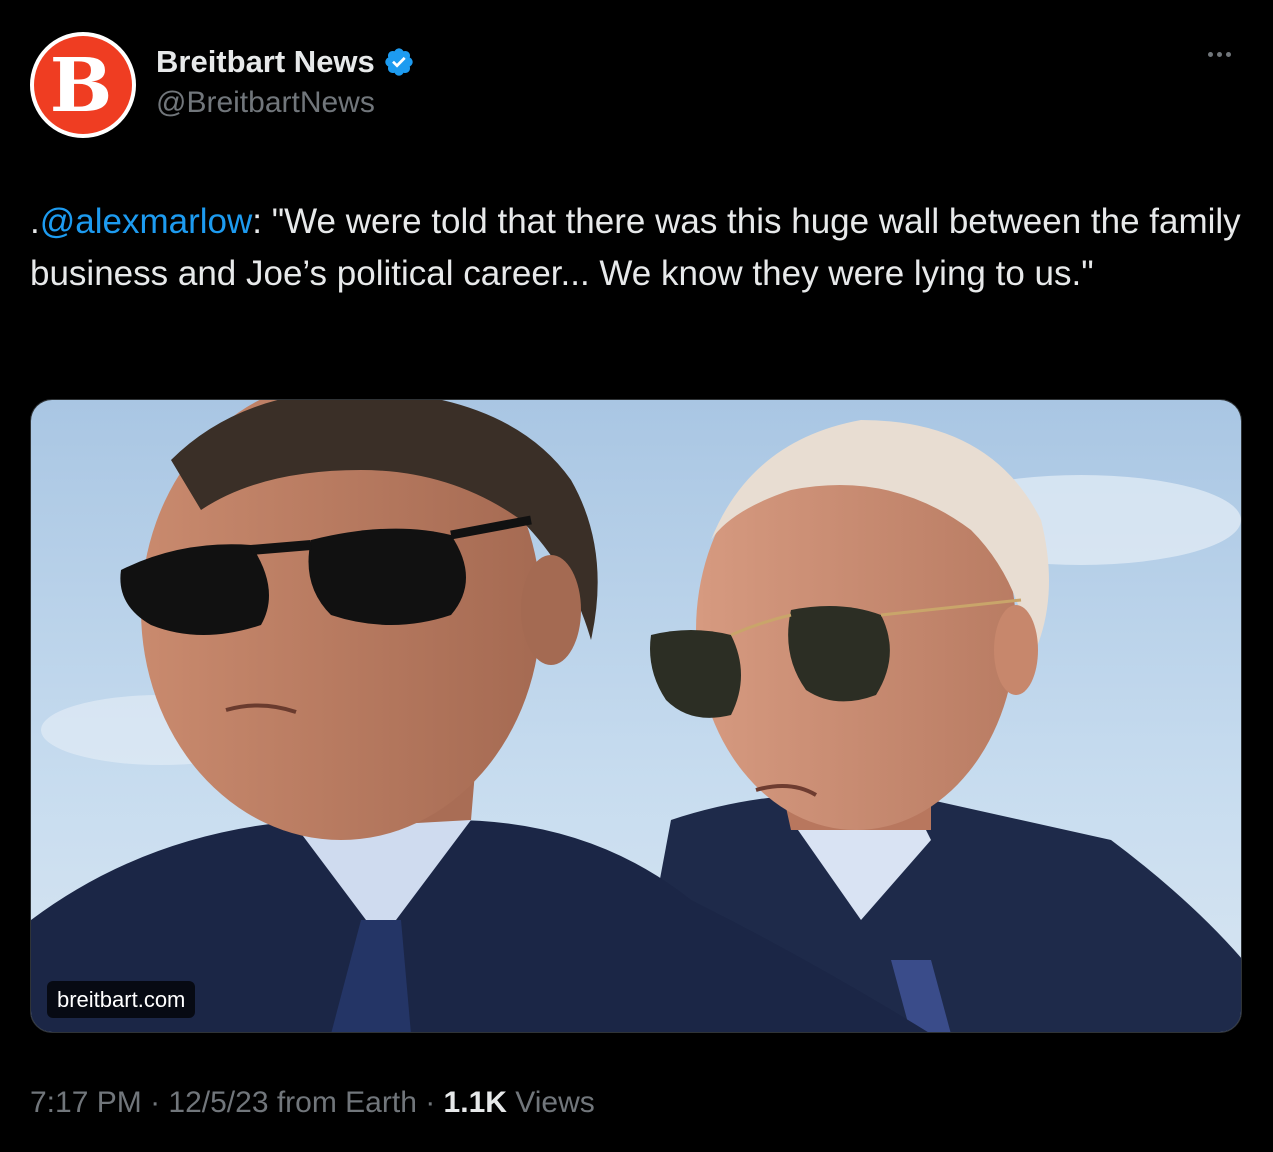 Image resolution: width=1273 pixels, height=1152 pixels. What do you see at coordinates (1219, 54) in the screenshot?
I see `more-horizontal-icon` at bounding box center [1219, 54].